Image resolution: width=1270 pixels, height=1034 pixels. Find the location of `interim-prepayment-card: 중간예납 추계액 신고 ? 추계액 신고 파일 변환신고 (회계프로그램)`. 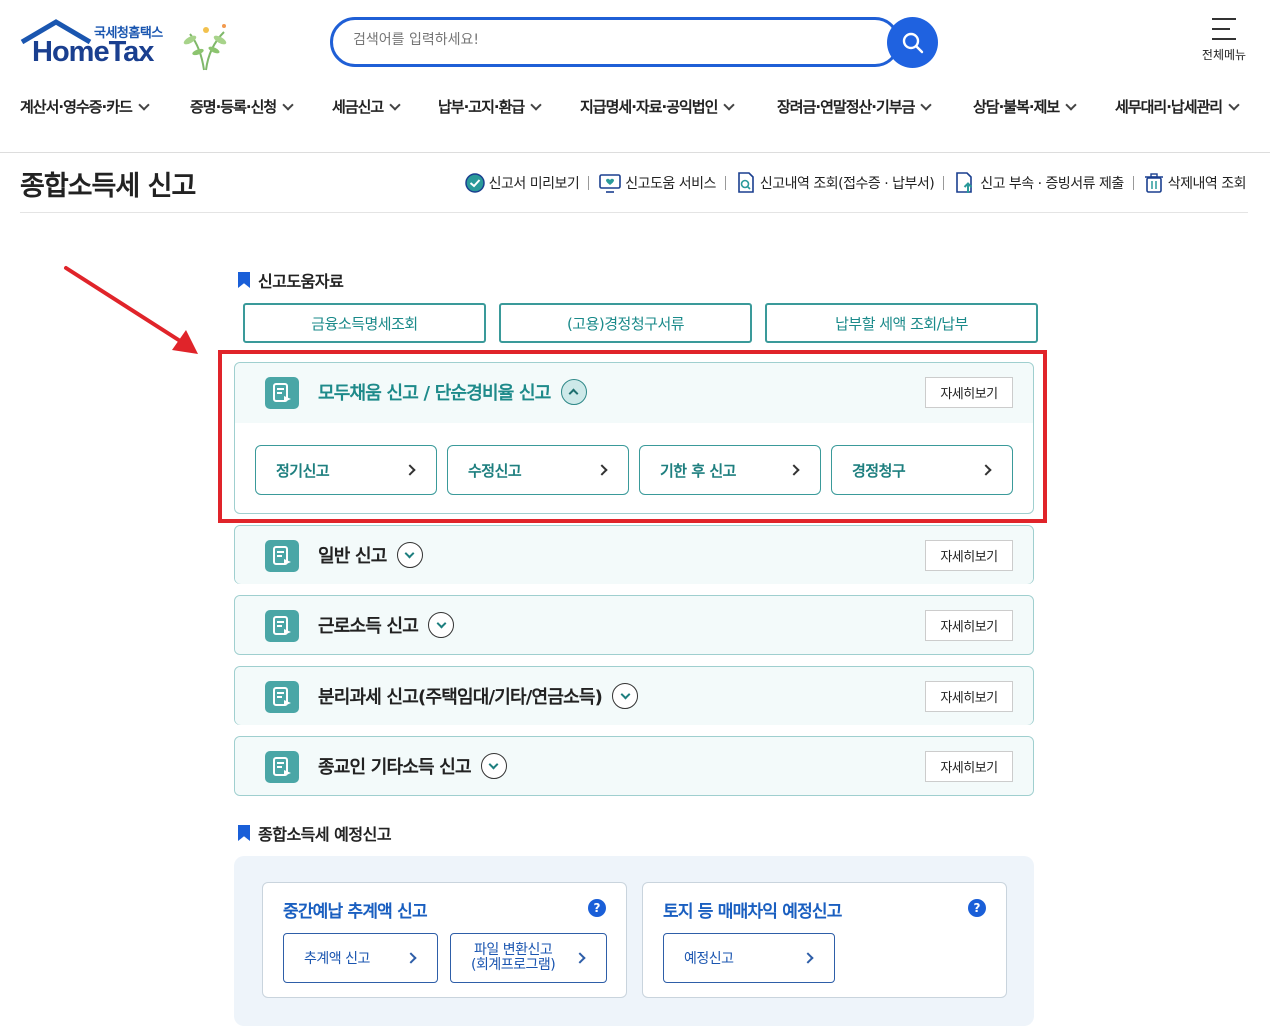

interim-prepayment-card: 중간예납 추계액 신고 ? 추계액 신고 파일 변환신고 (회계프로그램) is located at coordinates (444, 940).